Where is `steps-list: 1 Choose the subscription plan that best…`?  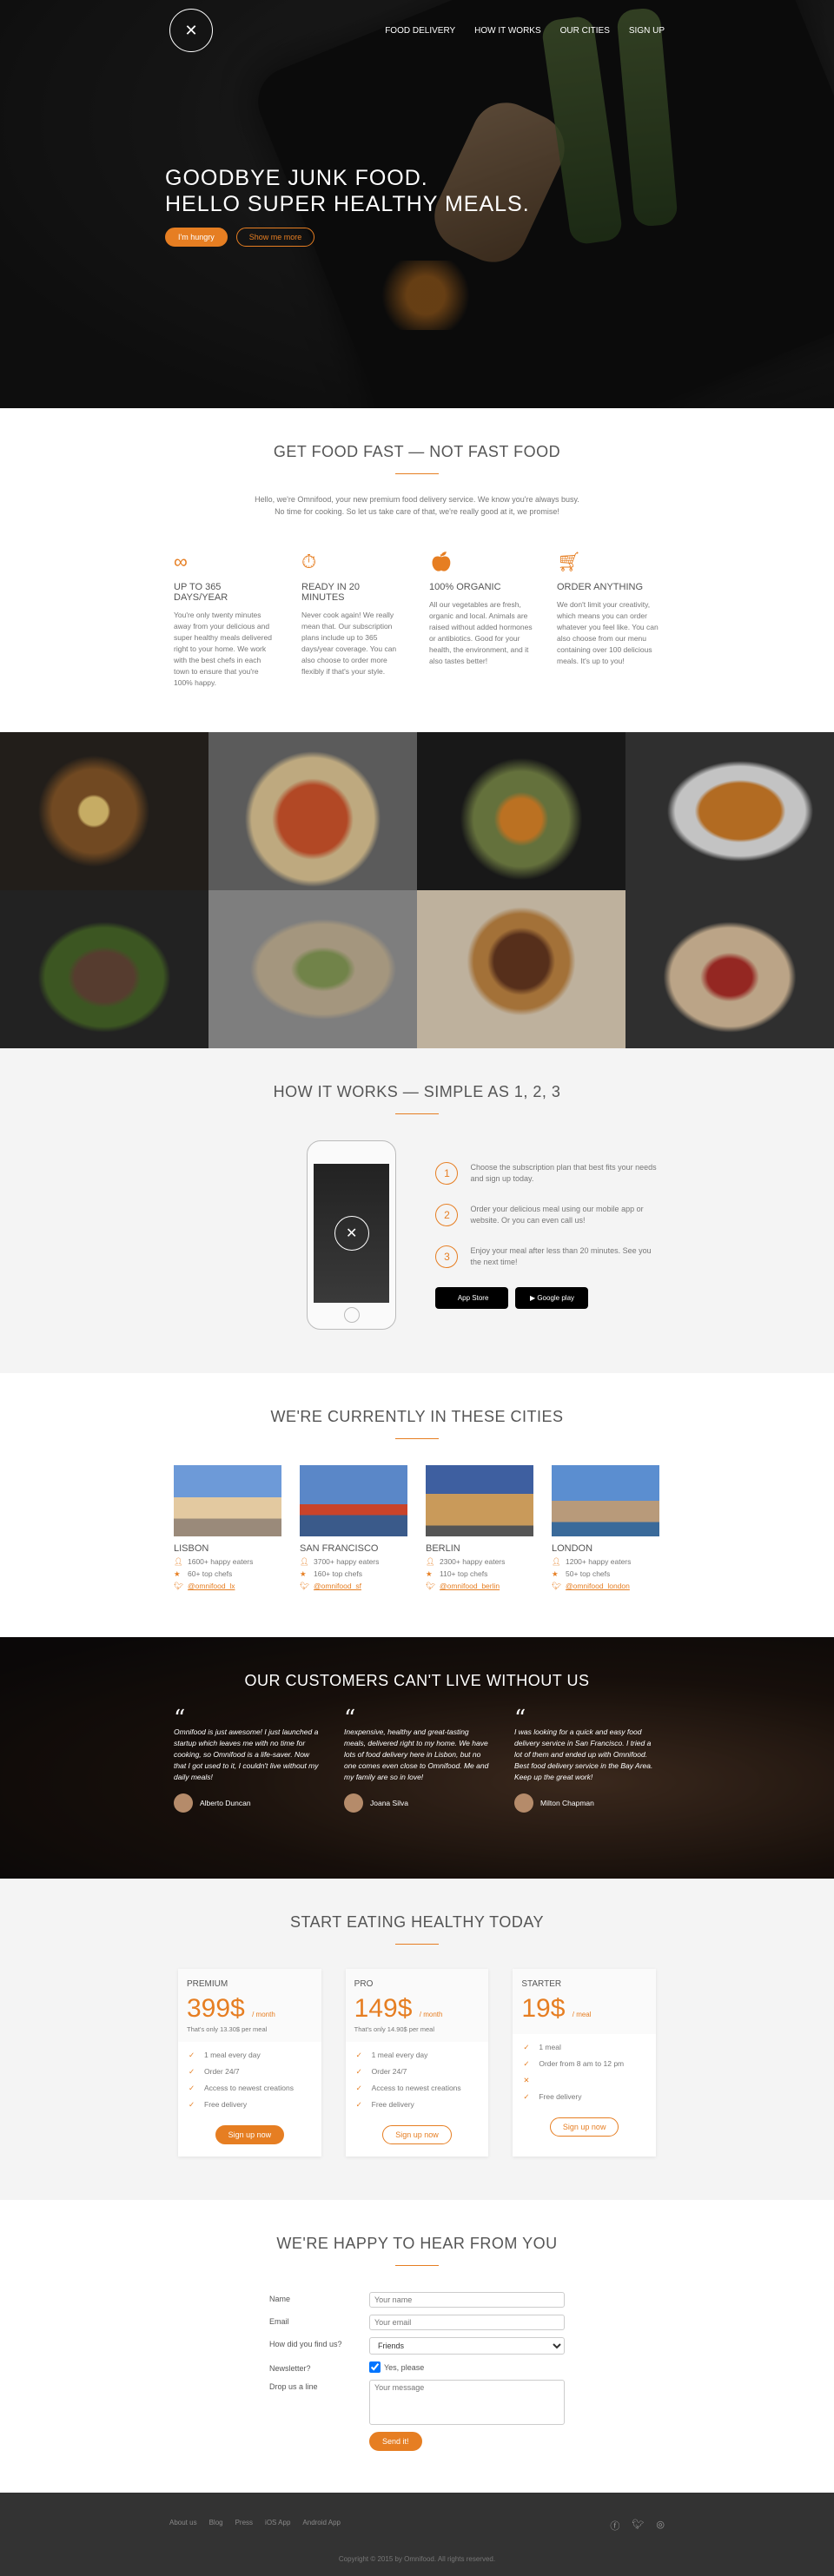
steps-list: 1 Choose the subscription plan that best… is located at coordinates (547, 1235).